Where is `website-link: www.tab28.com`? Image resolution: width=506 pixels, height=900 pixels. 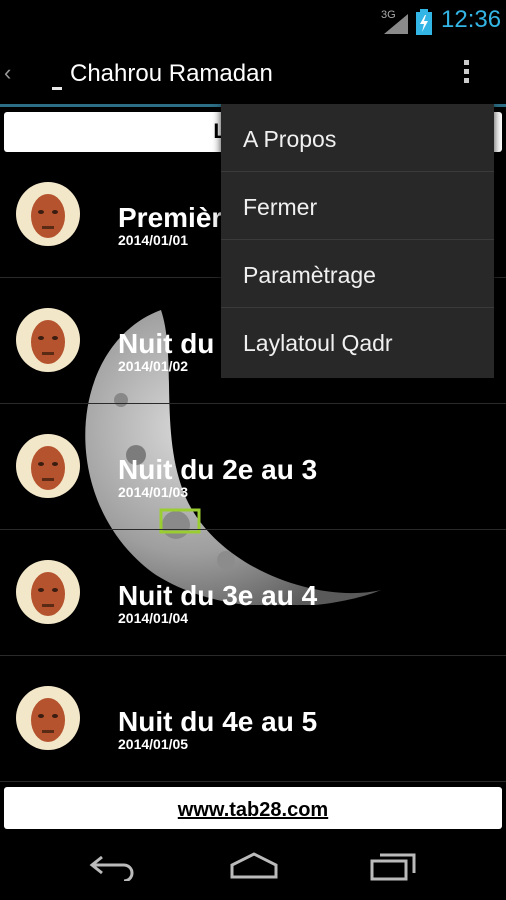
website-link: www.tab28.com is located at coordinates (253, 808).